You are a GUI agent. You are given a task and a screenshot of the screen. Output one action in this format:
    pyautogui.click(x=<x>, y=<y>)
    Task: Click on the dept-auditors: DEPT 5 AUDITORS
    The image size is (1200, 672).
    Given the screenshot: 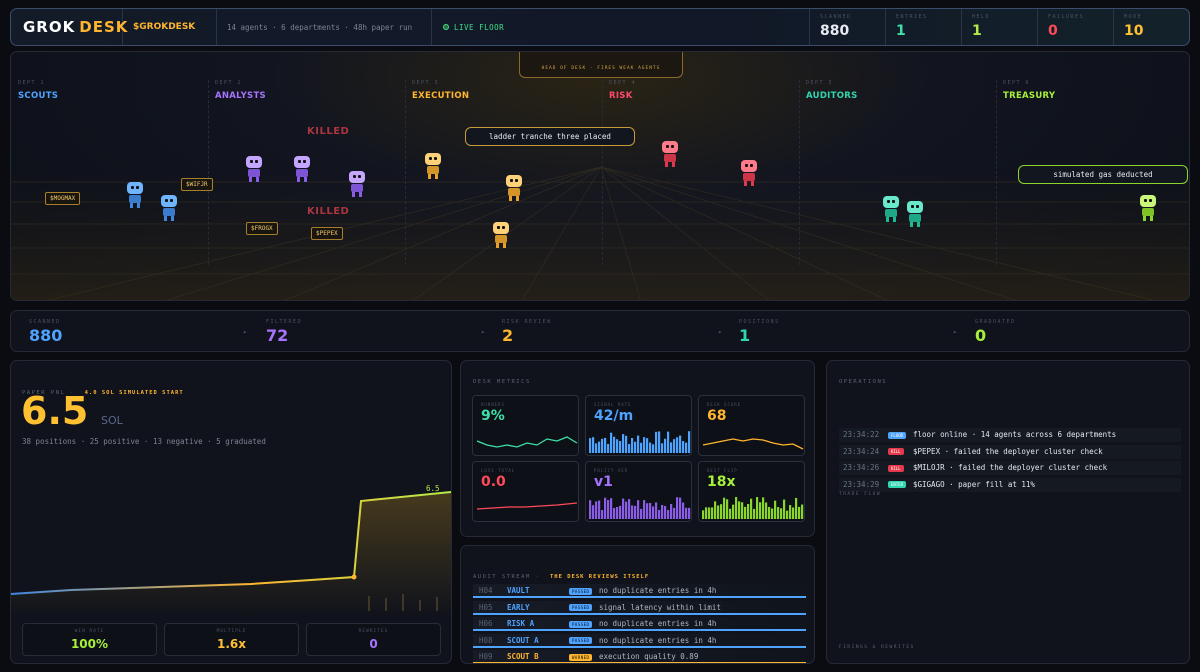 What is the action you would take?
    pyautogui.click(x=832, y=90)
    